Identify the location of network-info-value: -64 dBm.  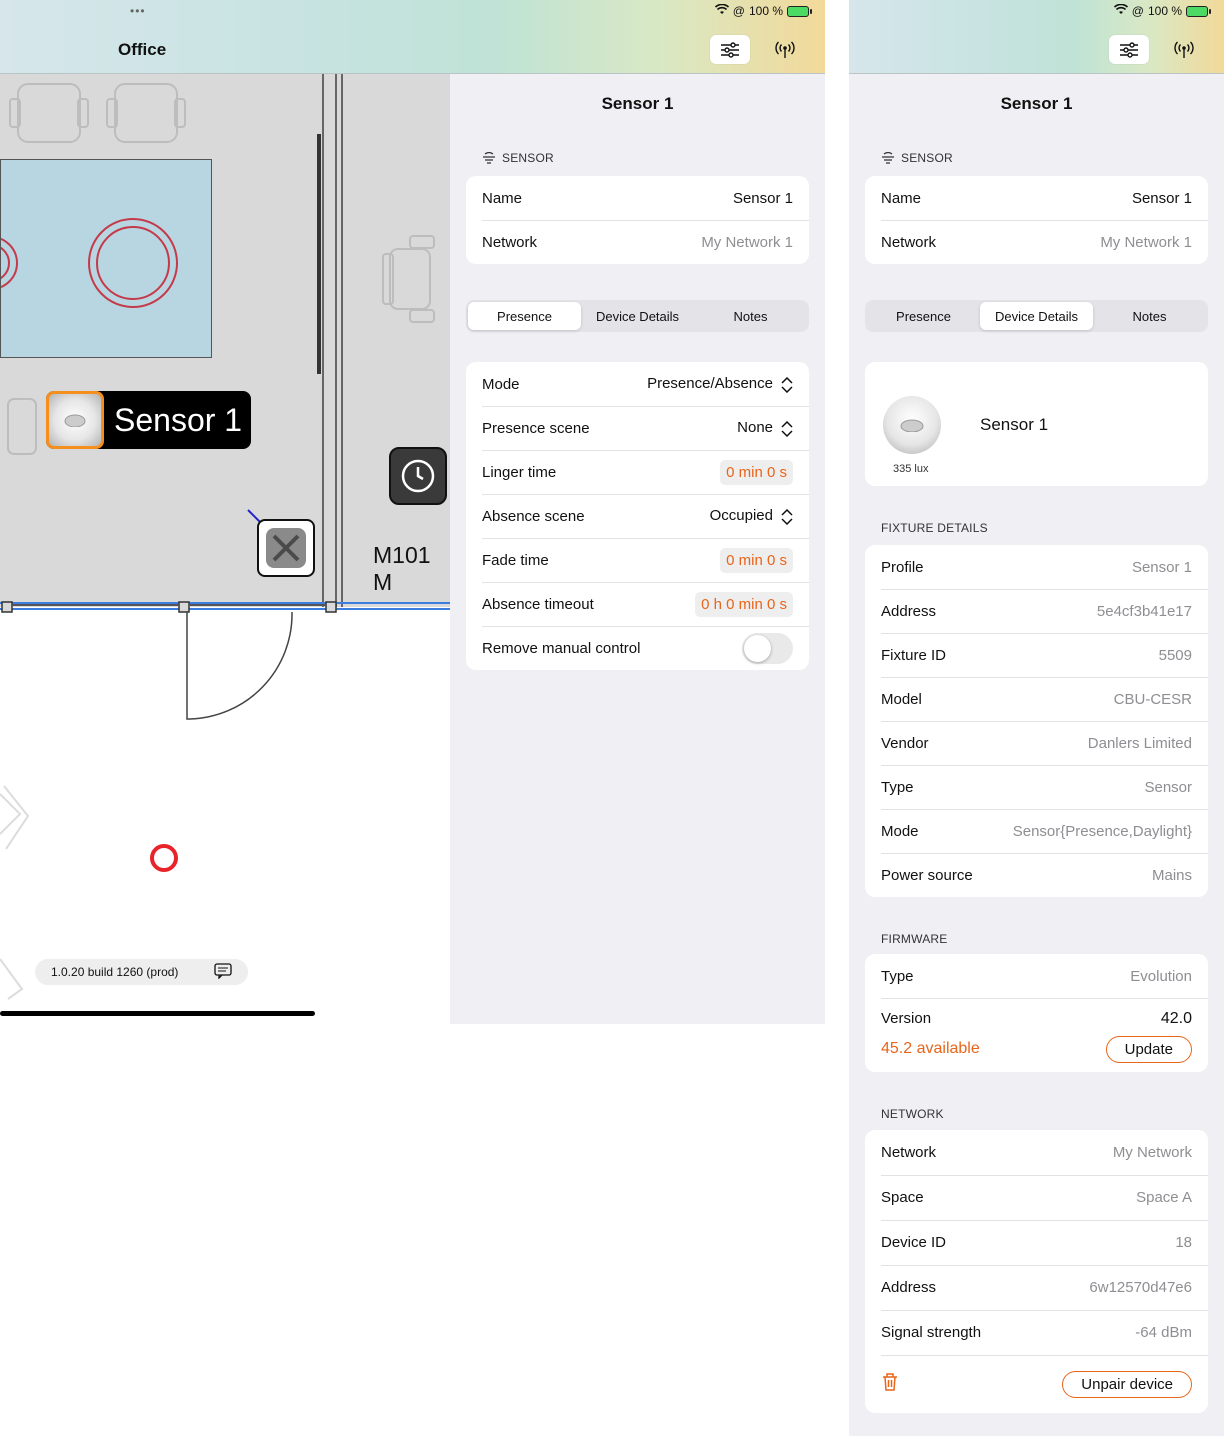
(1163, 1332).